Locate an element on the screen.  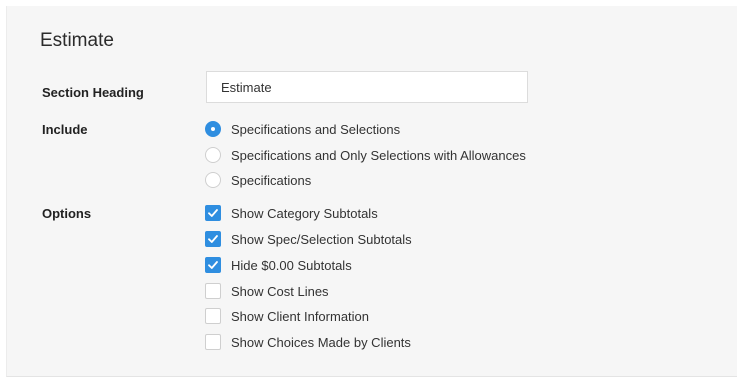
option-show-client-information: Show Client Information is located at coordinates (287, 316).